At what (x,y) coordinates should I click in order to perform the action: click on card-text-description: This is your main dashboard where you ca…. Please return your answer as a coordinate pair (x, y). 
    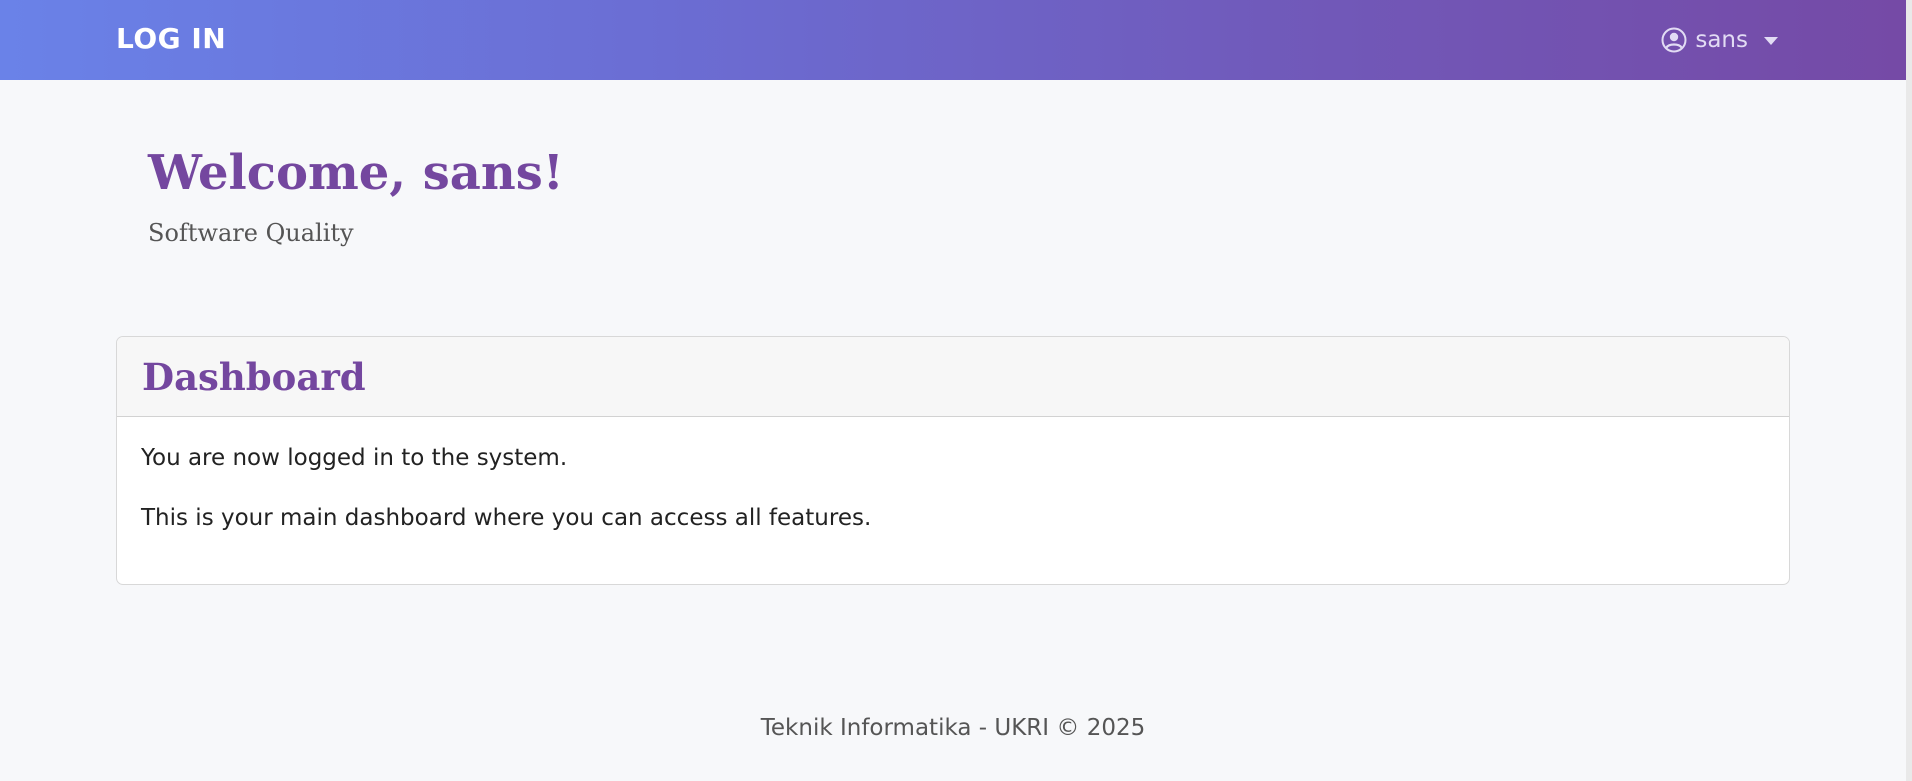
    Looking at the image, I should click on (506, 517).